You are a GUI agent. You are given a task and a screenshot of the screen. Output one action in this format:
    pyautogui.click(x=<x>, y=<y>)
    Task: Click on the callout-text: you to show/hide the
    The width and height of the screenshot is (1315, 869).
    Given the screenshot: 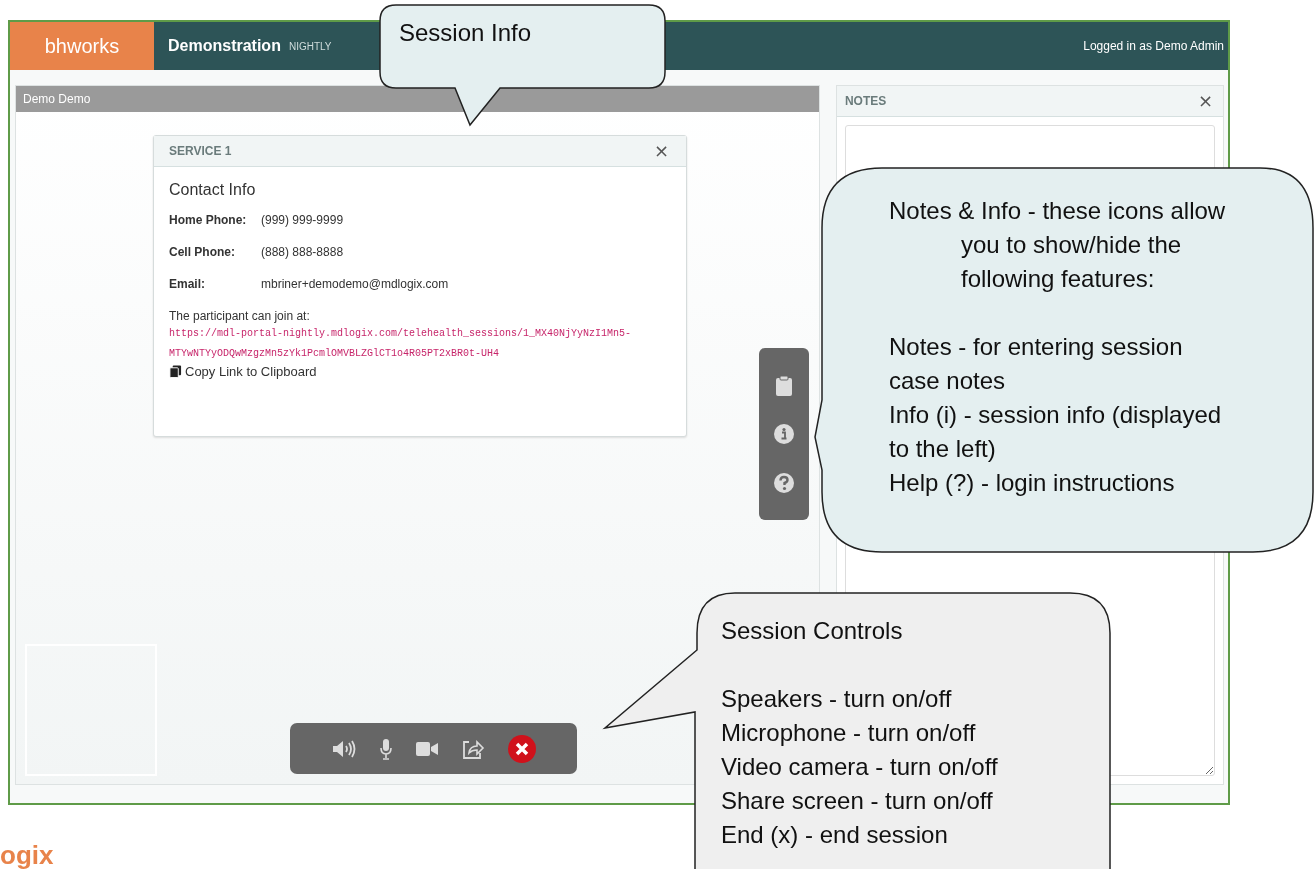 What is the action you would take?
    pyautogui.click(x=1071, y=245)
    